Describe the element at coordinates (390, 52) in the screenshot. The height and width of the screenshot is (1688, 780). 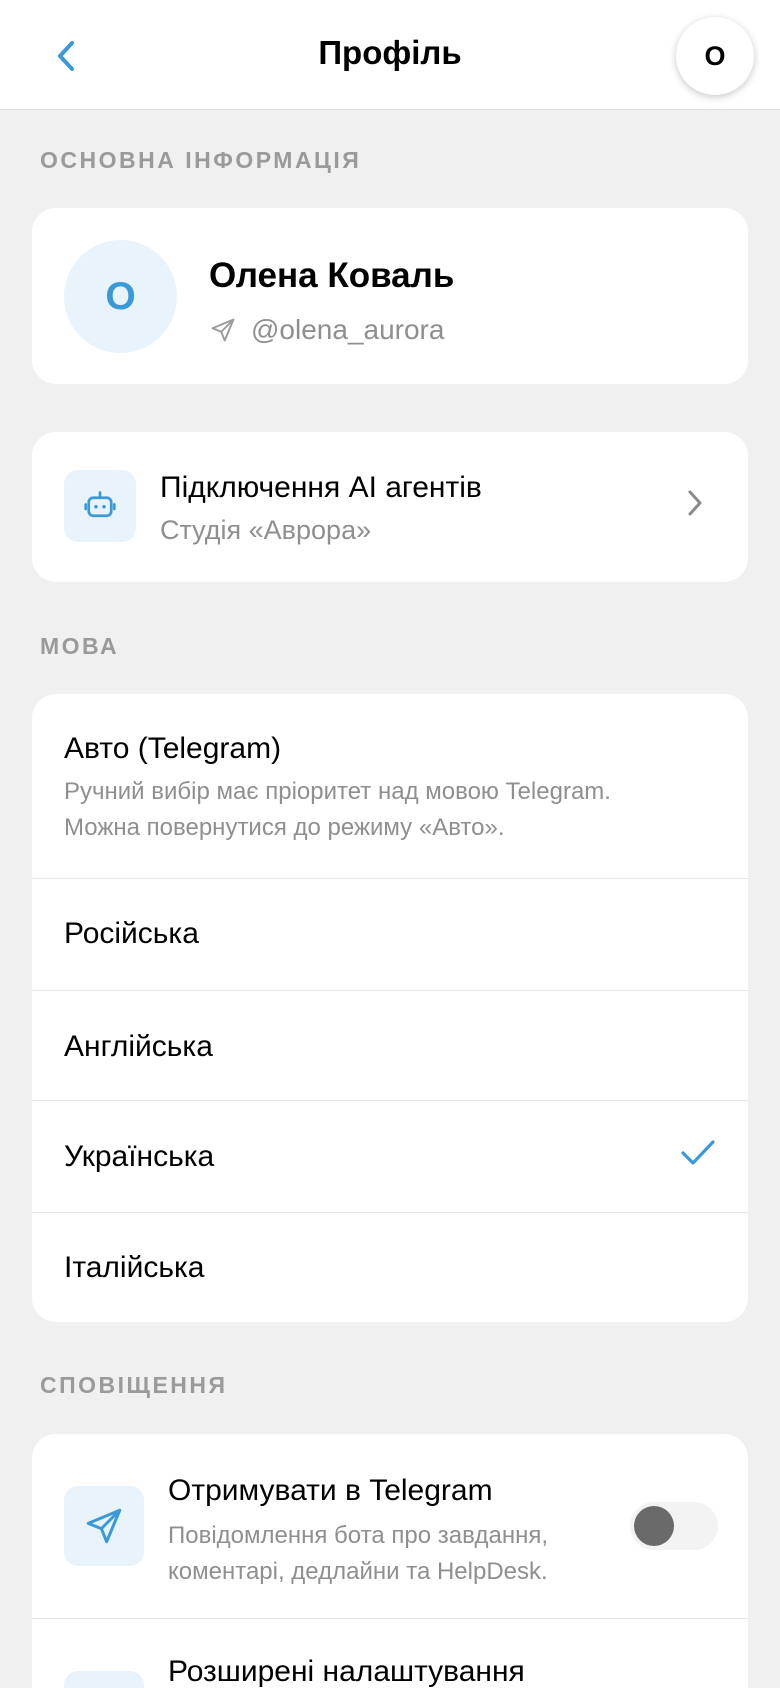
I see `page-title: Профіль` at that location.